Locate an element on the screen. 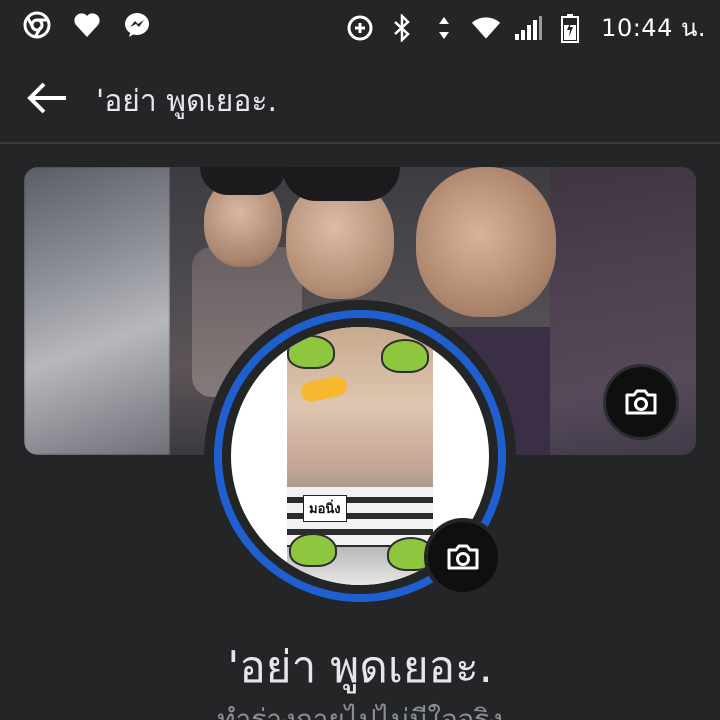 Image resolution: width=720 pixels, height=720 pixels. profile-bio: ทำร่างกายไปไม่มีใจจริง is located at coordinates (360, 711).